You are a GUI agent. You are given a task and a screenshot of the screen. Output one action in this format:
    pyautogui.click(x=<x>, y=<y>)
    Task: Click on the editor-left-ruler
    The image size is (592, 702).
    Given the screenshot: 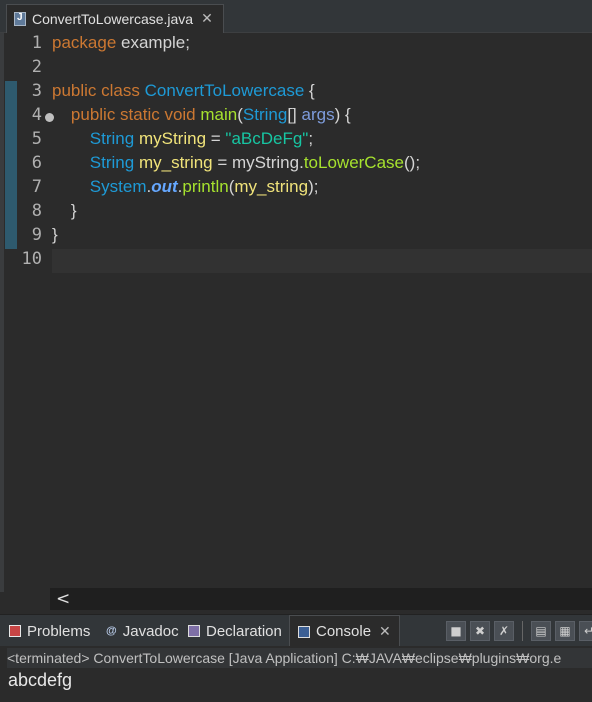 What is the action you would take?
    pyautogui.click(x=2, y=312)
    